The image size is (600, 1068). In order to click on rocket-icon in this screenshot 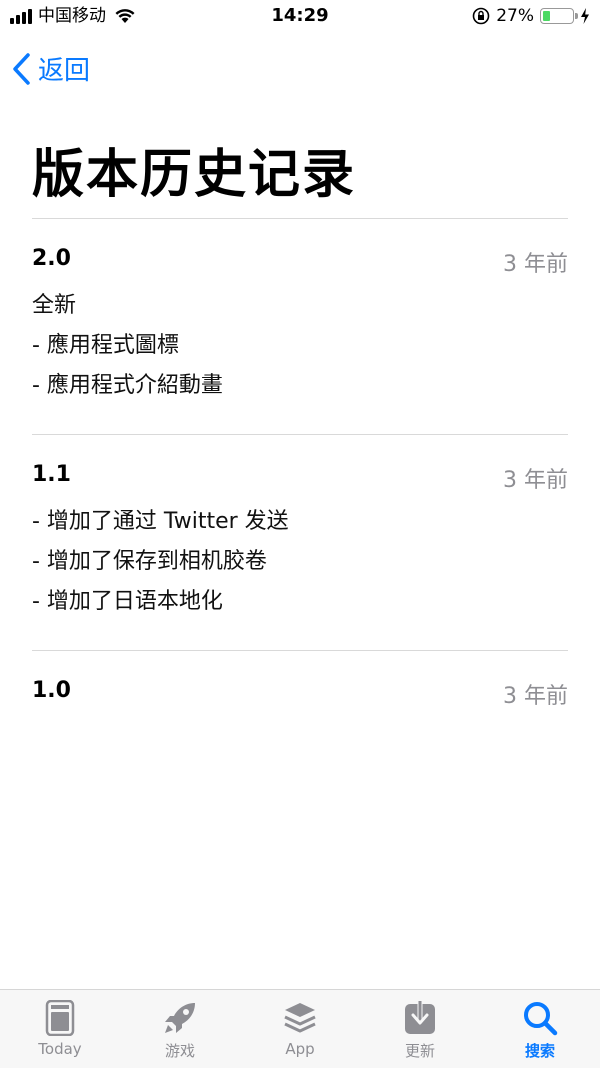, I will do `click(180, 1018)`.